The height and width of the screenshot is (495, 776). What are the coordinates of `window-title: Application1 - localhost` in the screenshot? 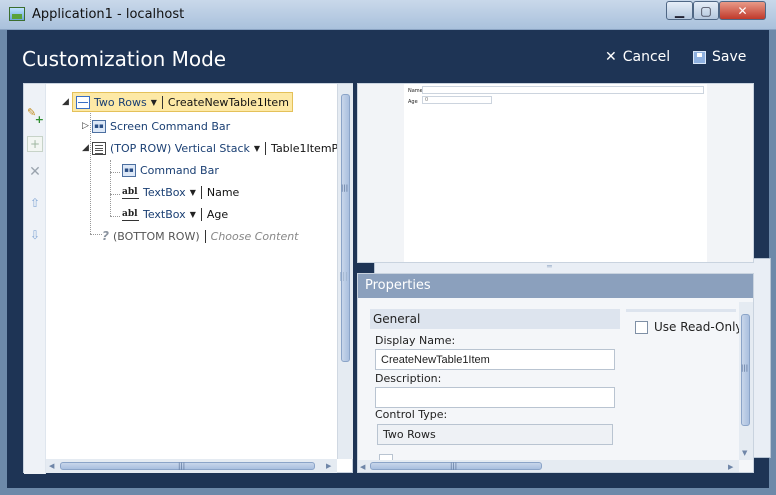 It's located at (108, 14).